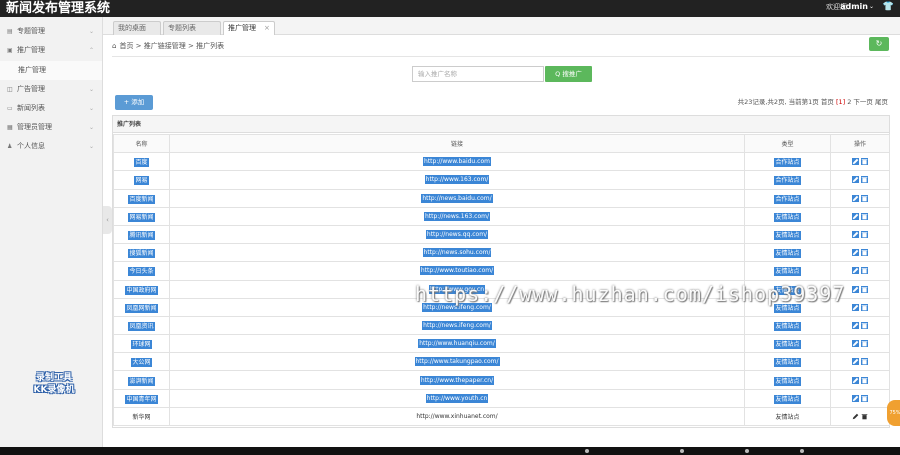  What do you see at coordinates (478, 74) in the screenshot?
I see `search-input` at bounding box center [478, 74].